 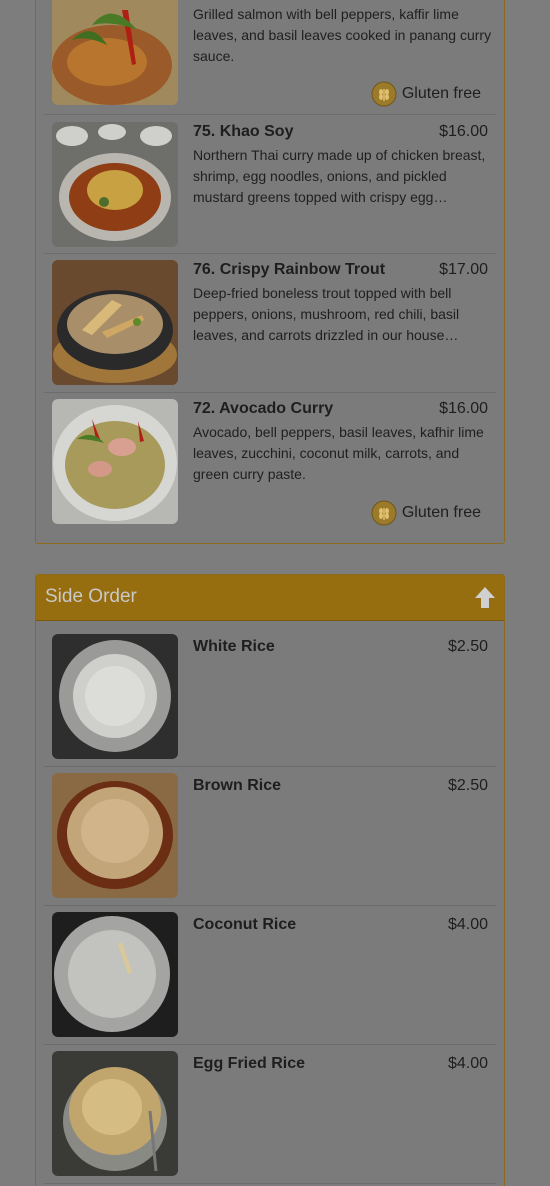 What do you see at coordinates (270, 975) in the screenshot?
I see `menu-item-coconut-rice: Coconut Rice $4.00` at bounding box center [270, 975].